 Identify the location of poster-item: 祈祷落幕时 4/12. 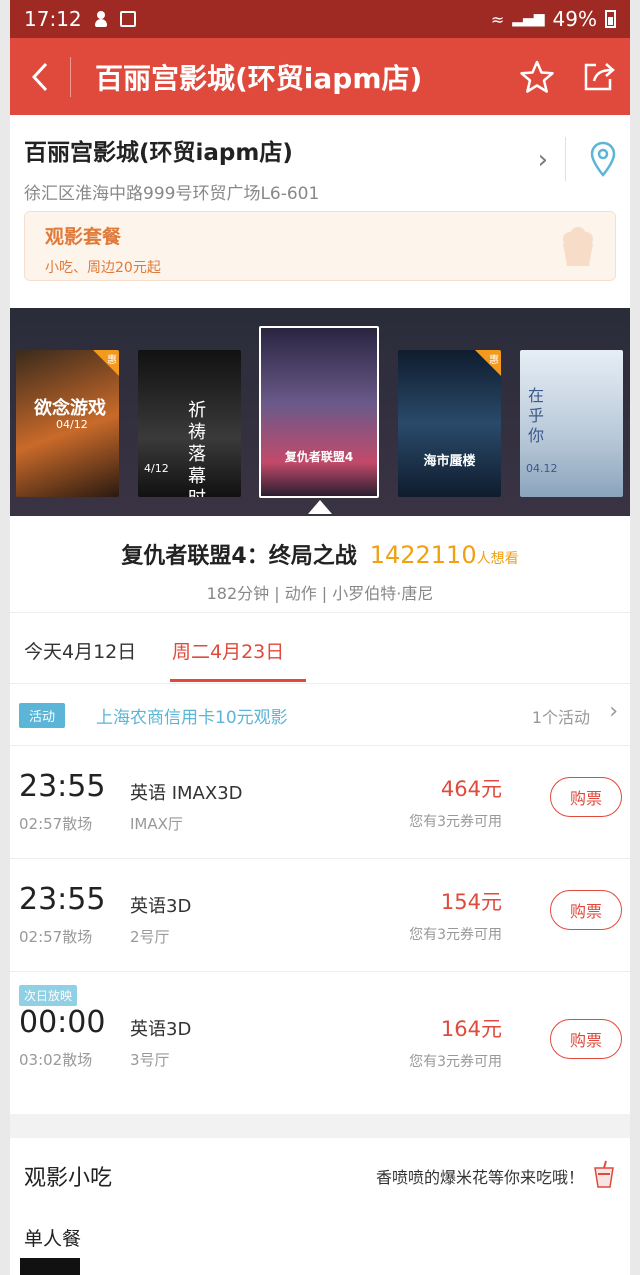
(189, 423).